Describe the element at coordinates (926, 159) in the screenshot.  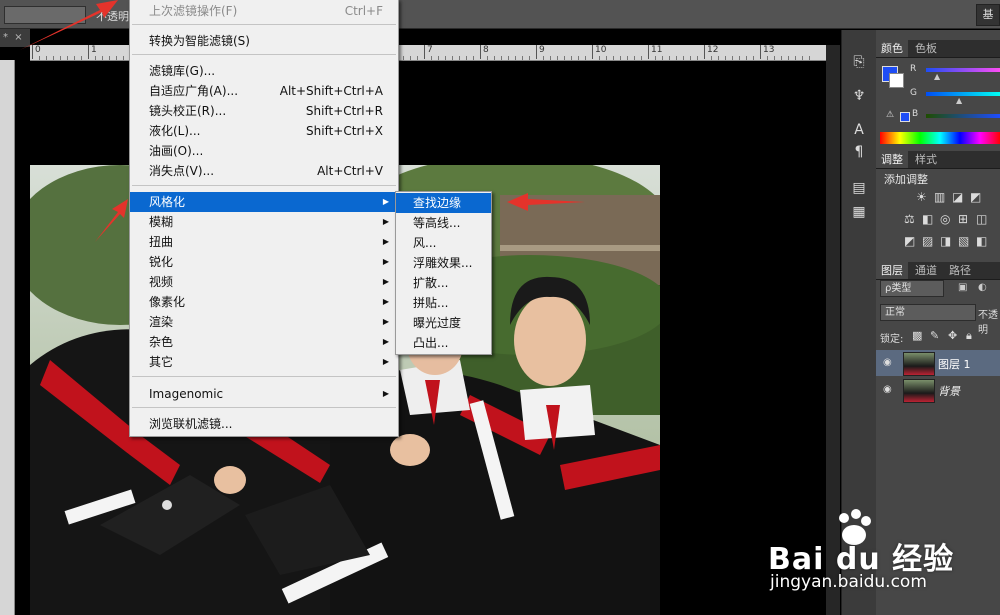
I see `tab-styles: 样式` at that location.